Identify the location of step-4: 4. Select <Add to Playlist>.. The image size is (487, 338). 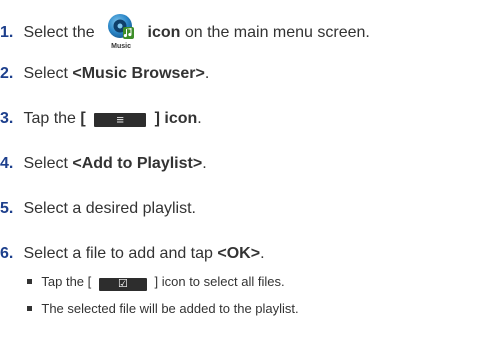
(103, 164).